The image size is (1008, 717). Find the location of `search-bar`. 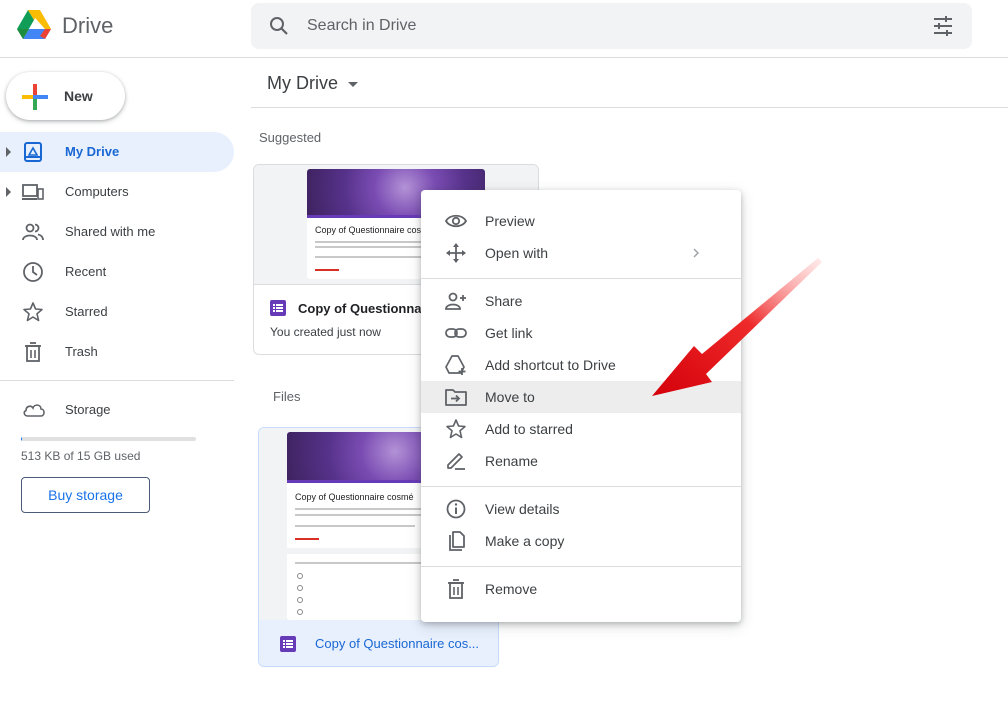

search-bar is located at coordinates (611, 26).